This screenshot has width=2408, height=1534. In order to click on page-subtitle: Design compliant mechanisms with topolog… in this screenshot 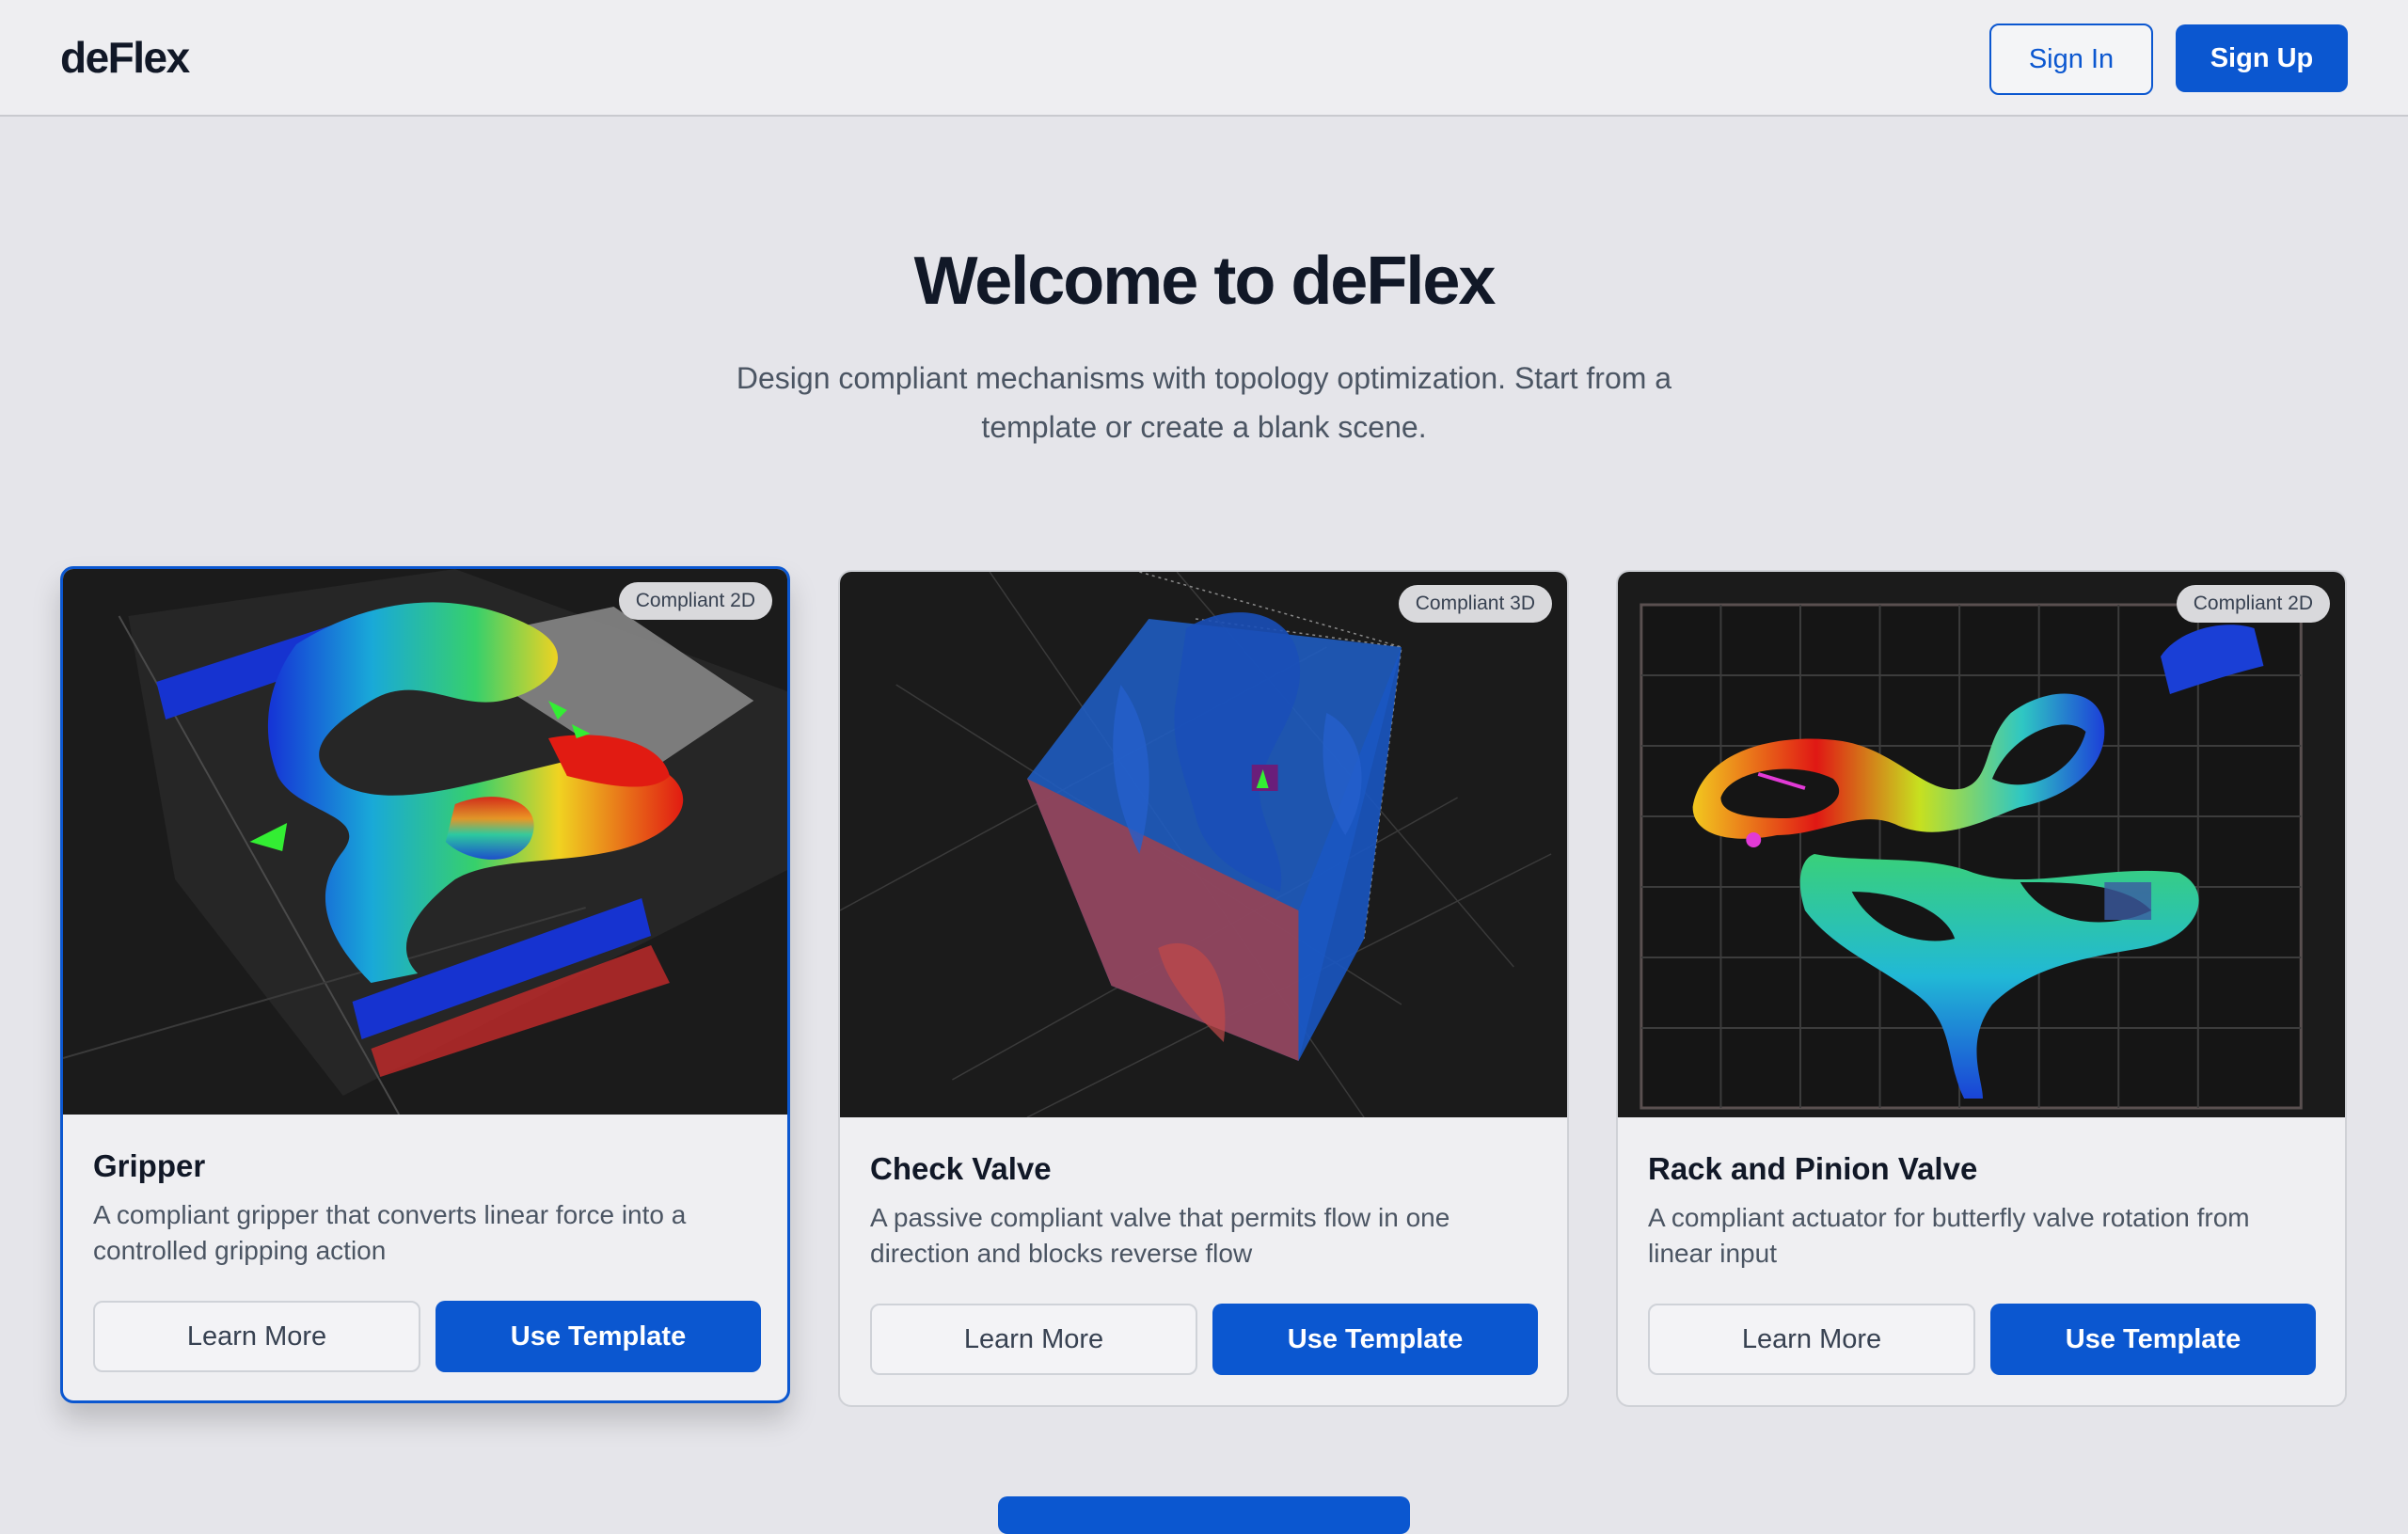, I will do `click(1204, 402)`.